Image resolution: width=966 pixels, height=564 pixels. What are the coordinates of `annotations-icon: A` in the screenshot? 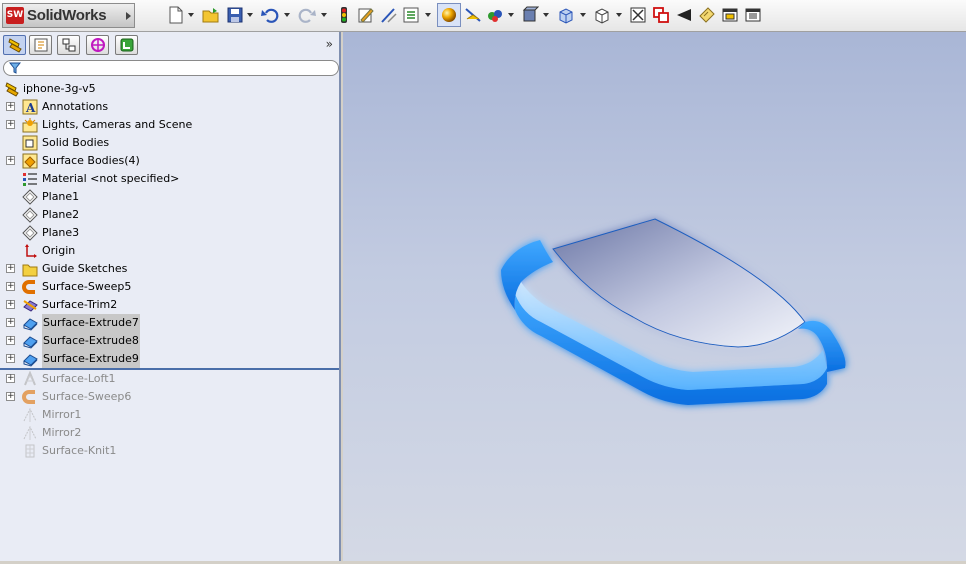 It's located at (30, 107).